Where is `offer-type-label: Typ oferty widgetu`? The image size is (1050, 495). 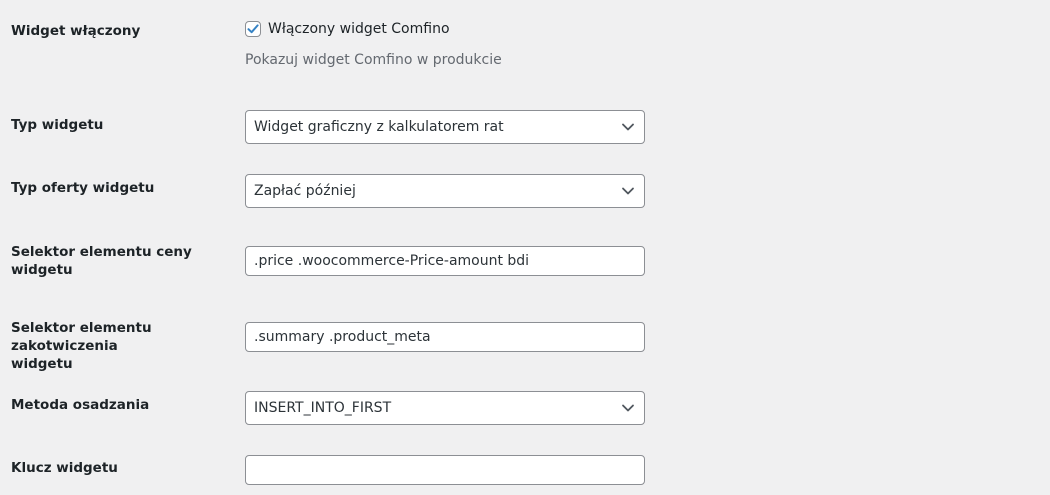 offer-type-label: Typ oferty widgetu is located at coordinates (83, 188).